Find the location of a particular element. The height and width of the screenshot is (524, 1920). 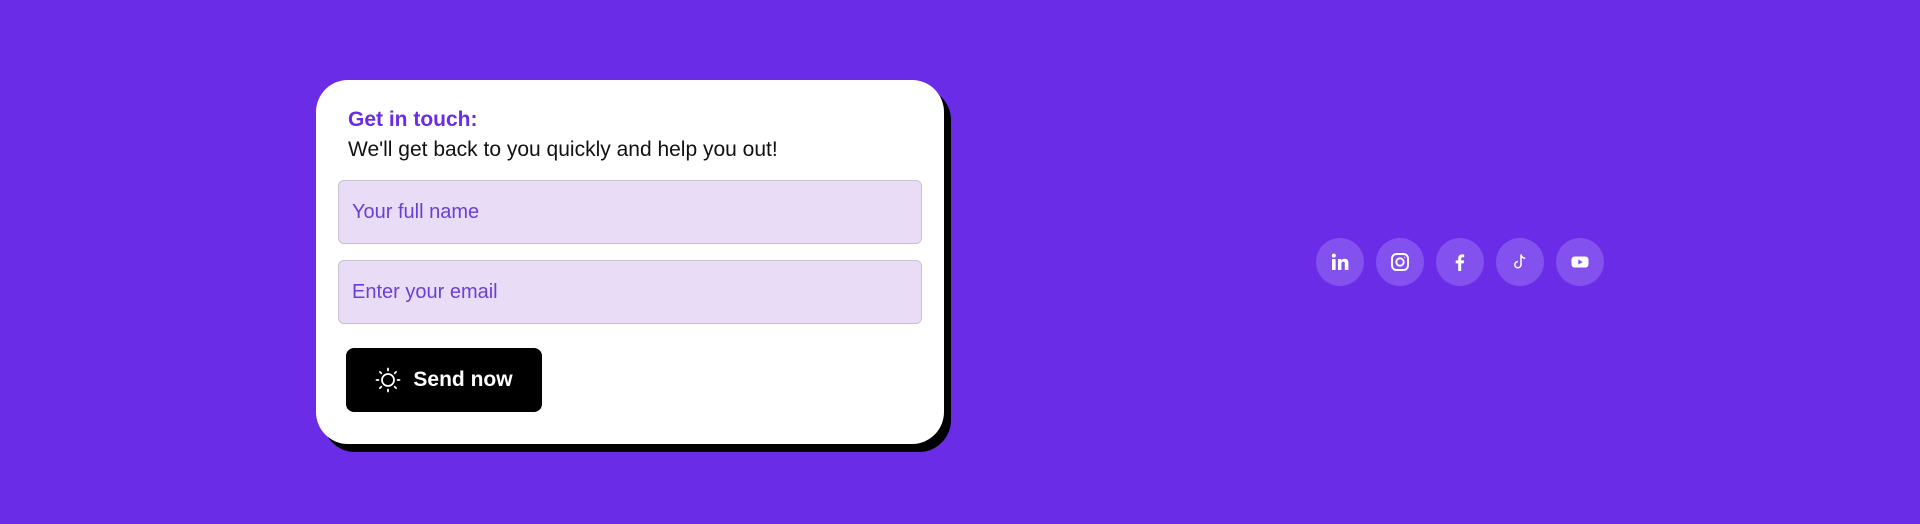

youtube-link is located at coordinates (1580, 262).